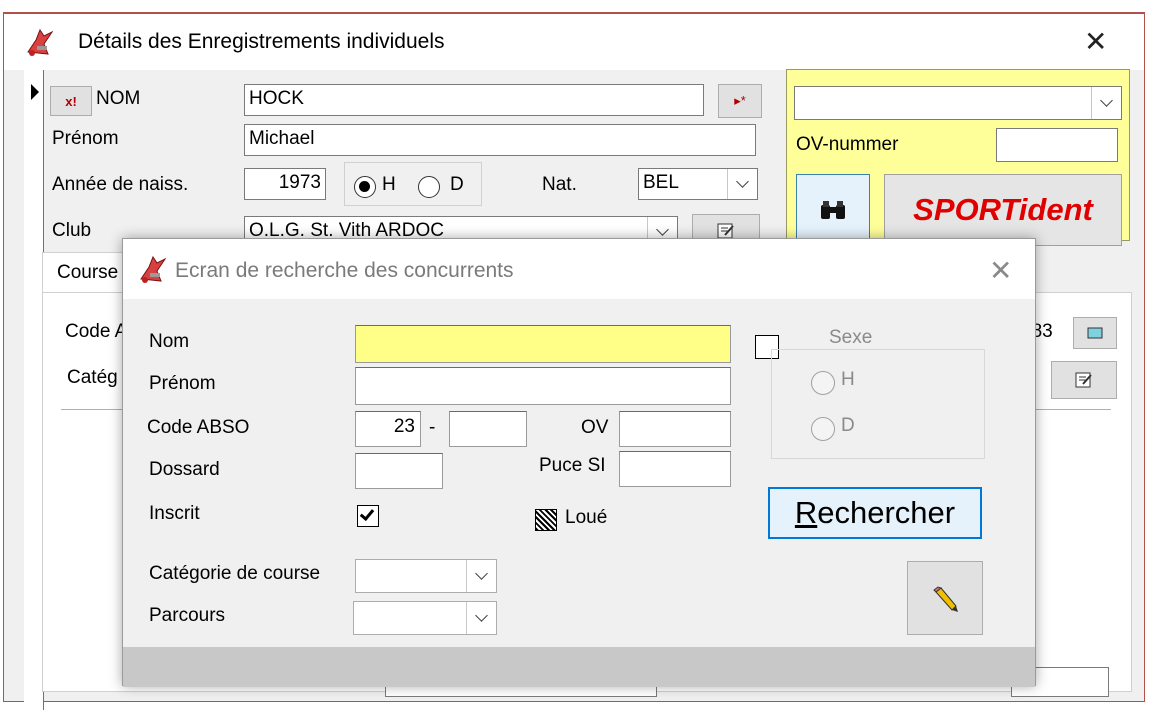 The width and height of the screenshot is (1158, 710). I want to click on tab-course-label: Course, so click(88, 272).